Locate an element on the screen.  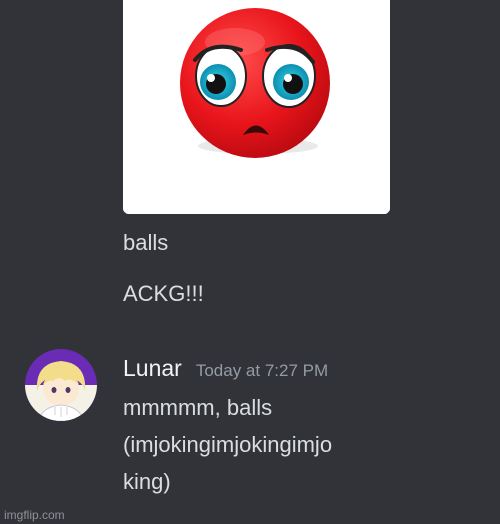
timestamp: Today at 7:27 PM is located at coordinates (262, 371).